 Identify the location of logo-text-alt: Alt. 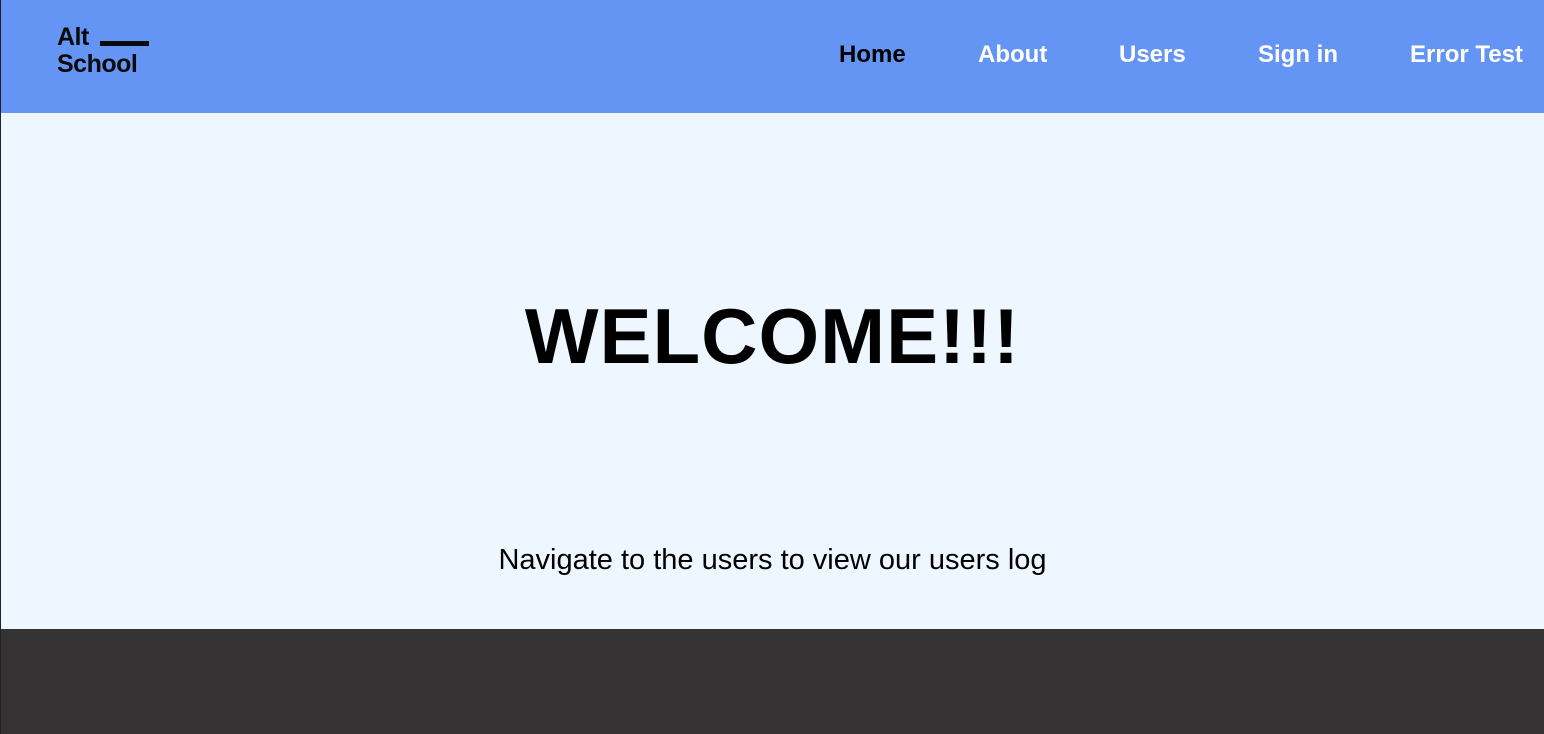
(73, 37).